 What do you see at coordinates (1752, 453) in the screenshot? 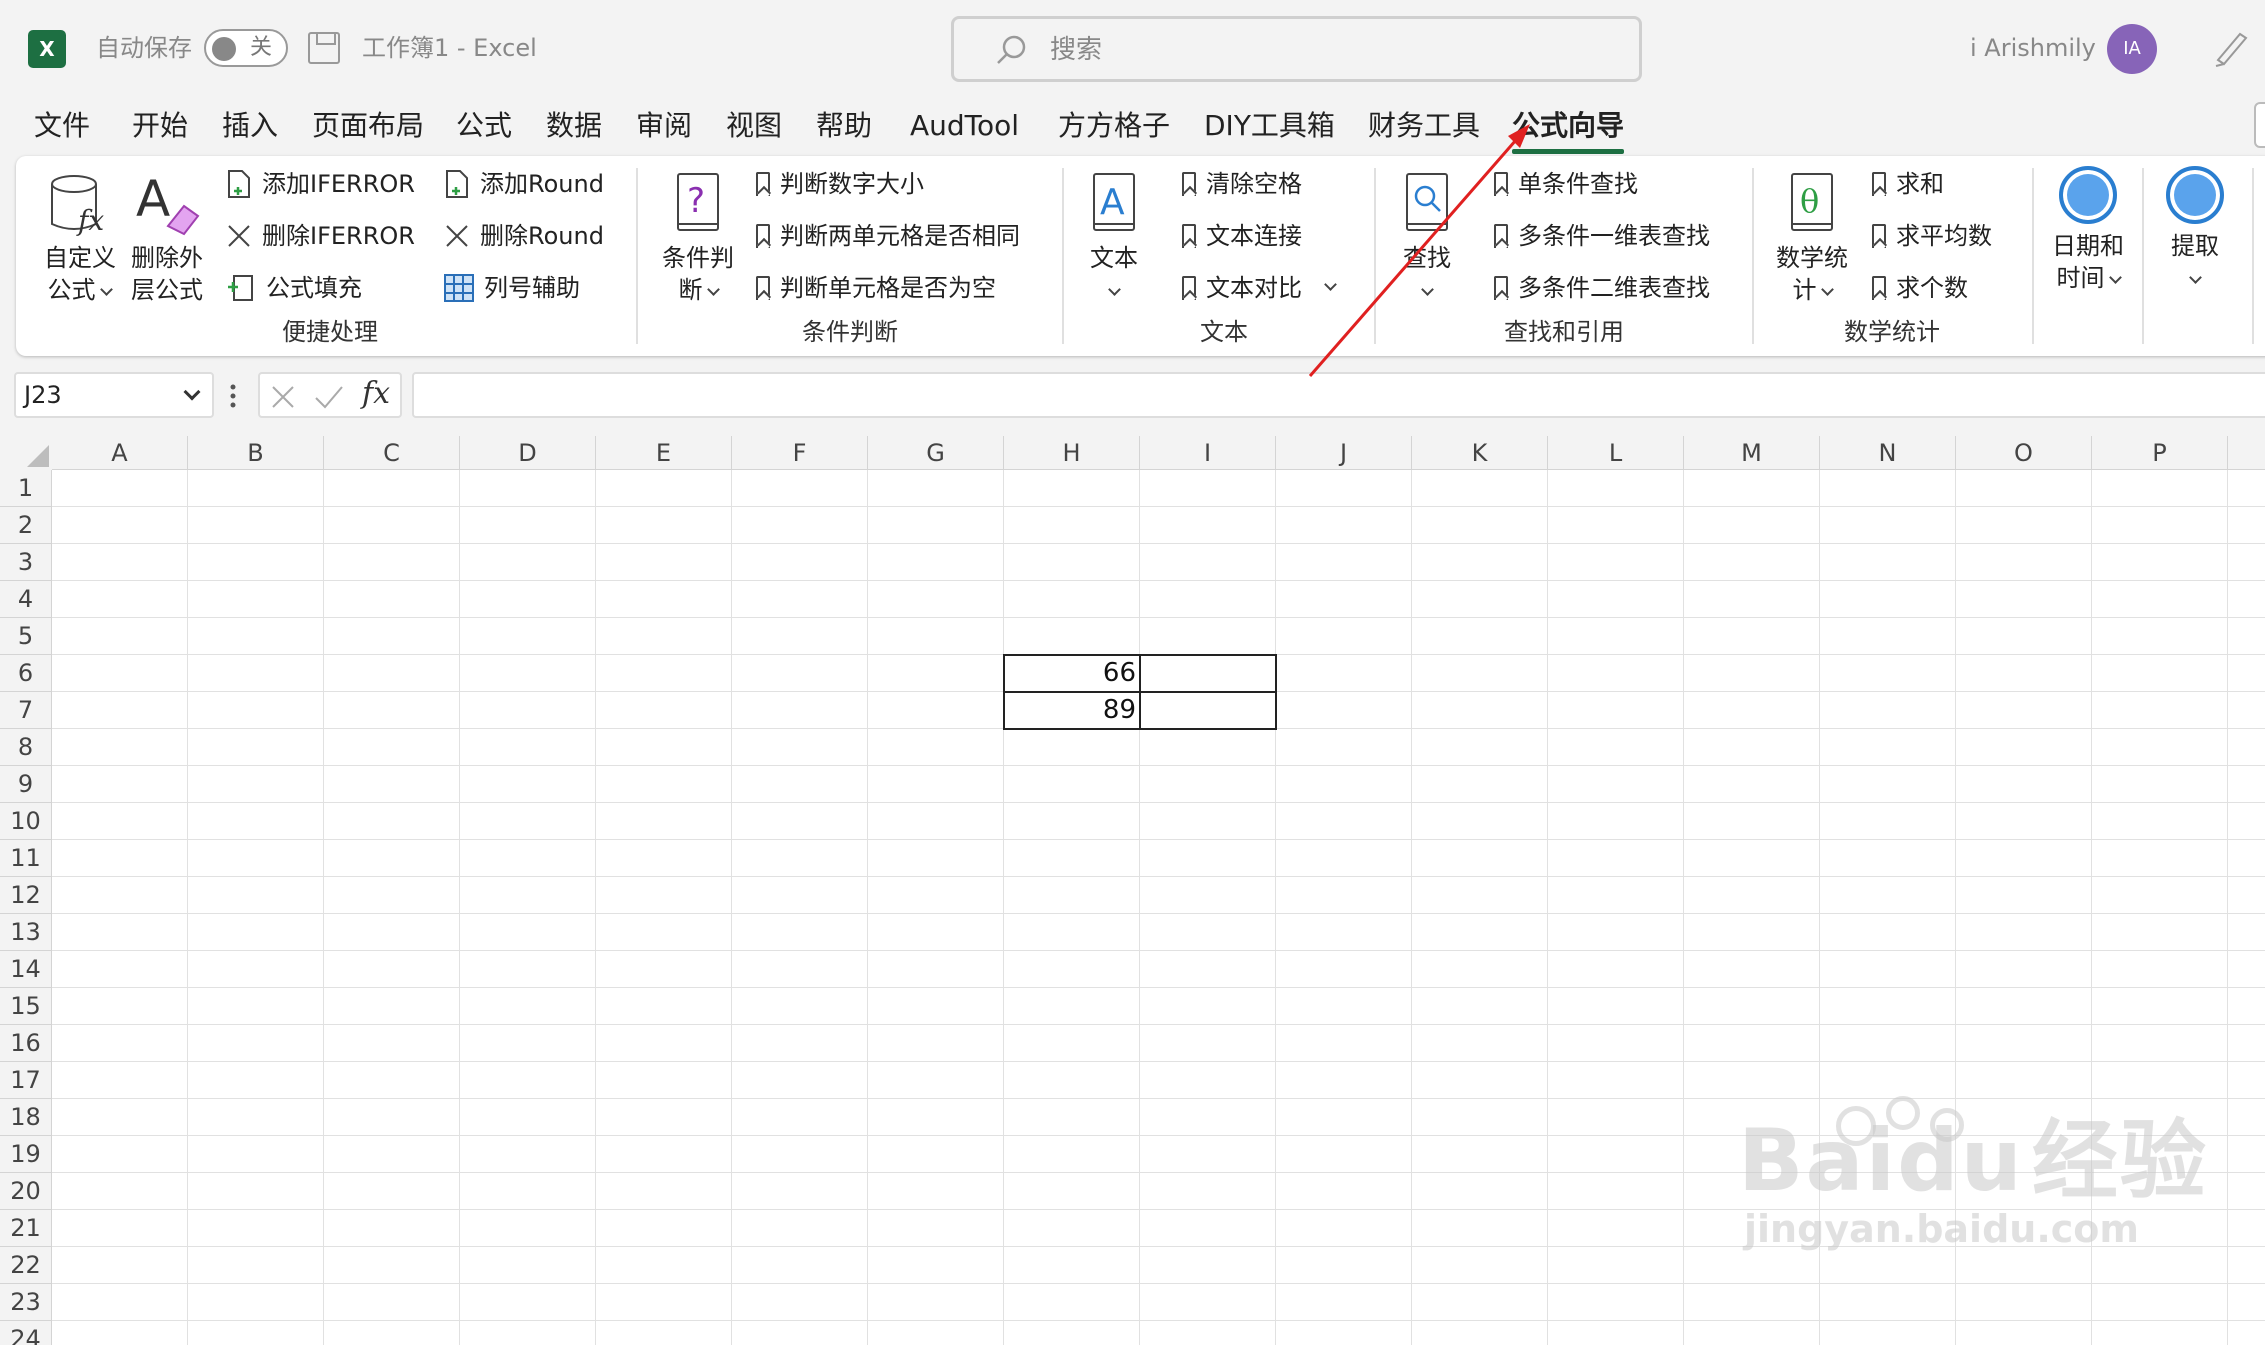
I see `column-header-M: M` at bounding box center [1752, 453].